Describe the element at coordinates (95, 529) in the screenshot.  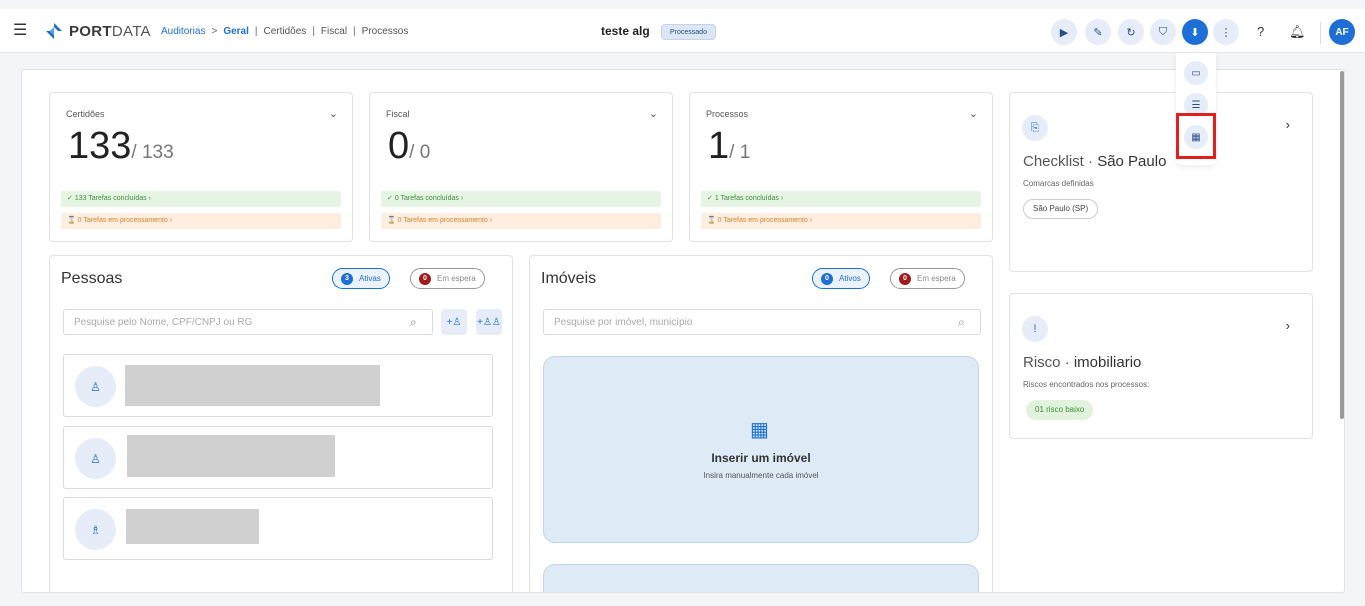
I see `company-icon: ♗` at that location.